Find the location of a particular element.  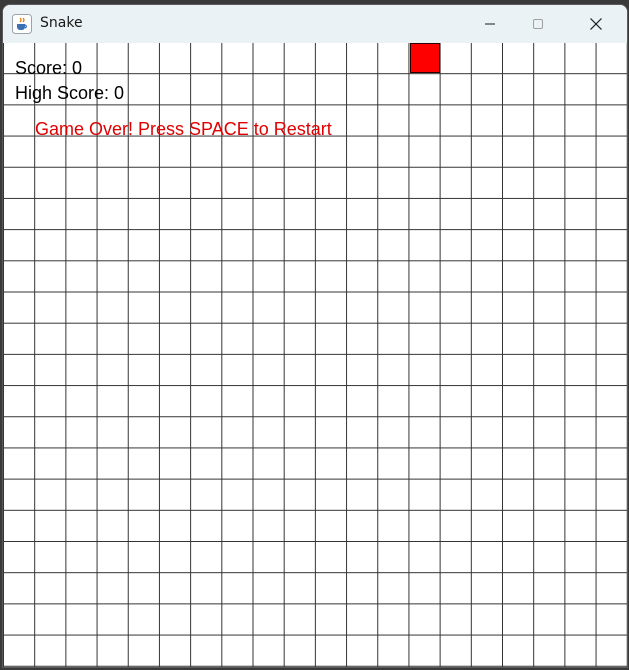

java-coffee-cup-icon is located at coordinates (22, 24).